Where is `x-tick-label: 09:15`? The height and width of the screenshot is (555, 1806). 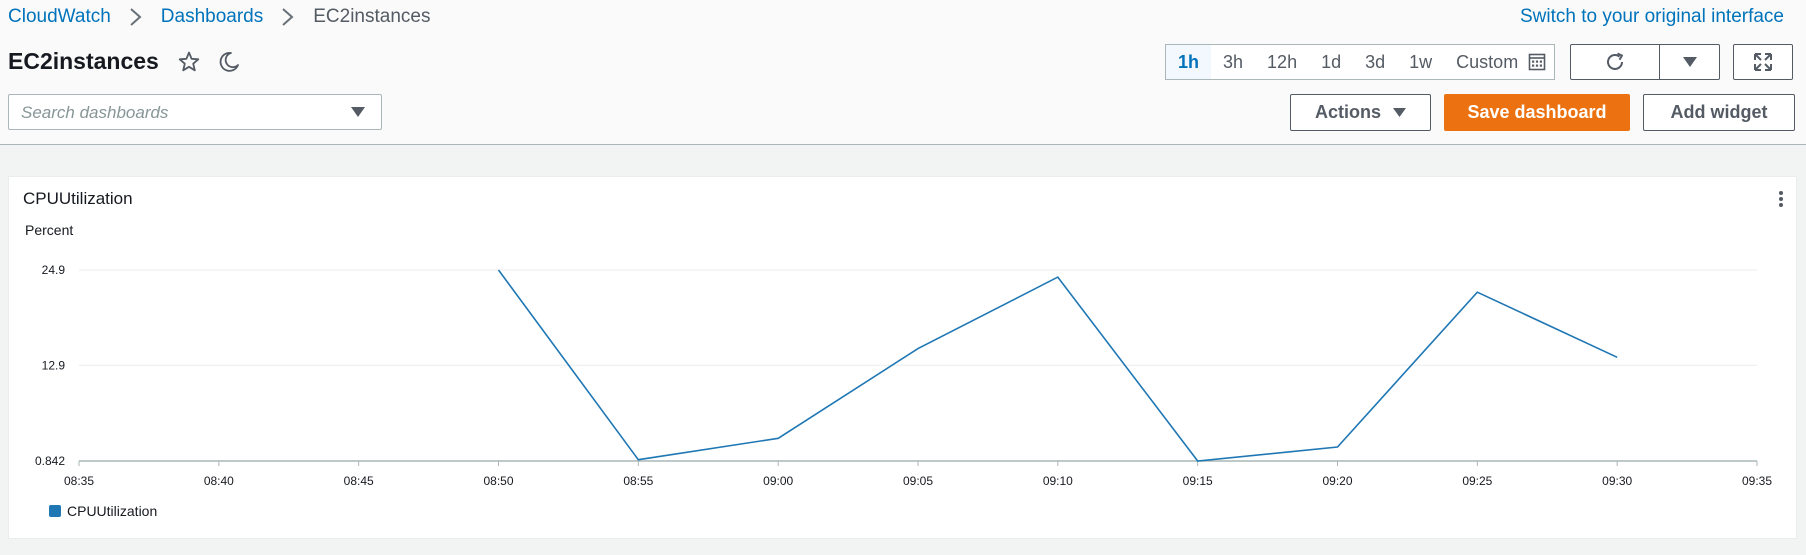
x-tick-label: 09:15 is located at coordinates (1198, 481).